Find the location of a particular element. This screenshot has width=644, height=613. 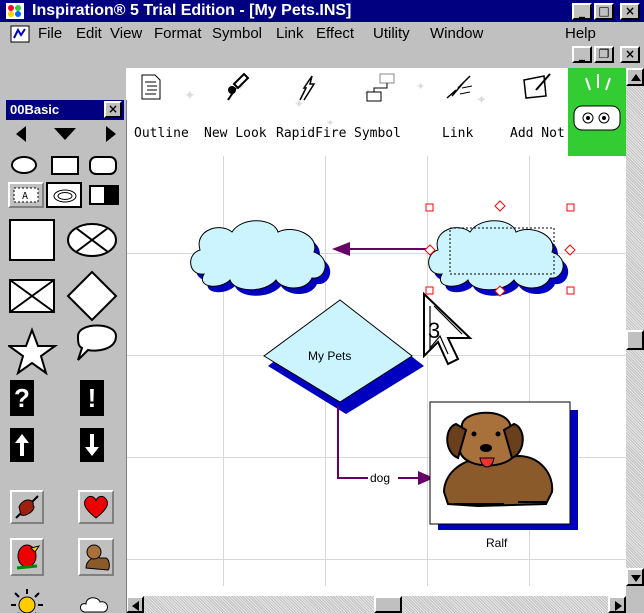

arrow-right-icon is located at coordinates (618, 606).